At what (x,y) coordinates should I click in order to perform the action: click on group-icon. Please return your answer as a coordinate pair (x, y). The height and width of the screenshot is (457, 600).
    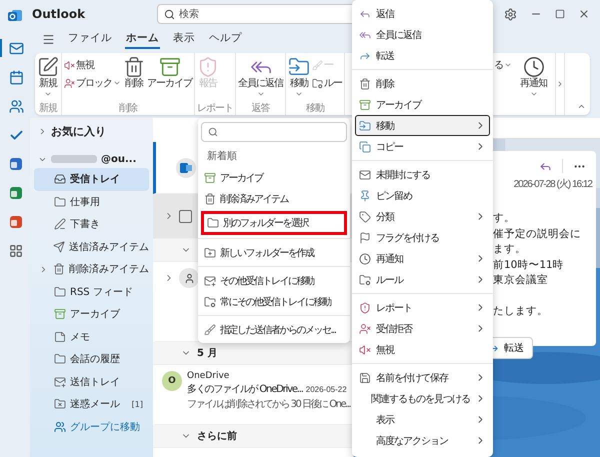
    Looking at the image, I should click on (60, 426).